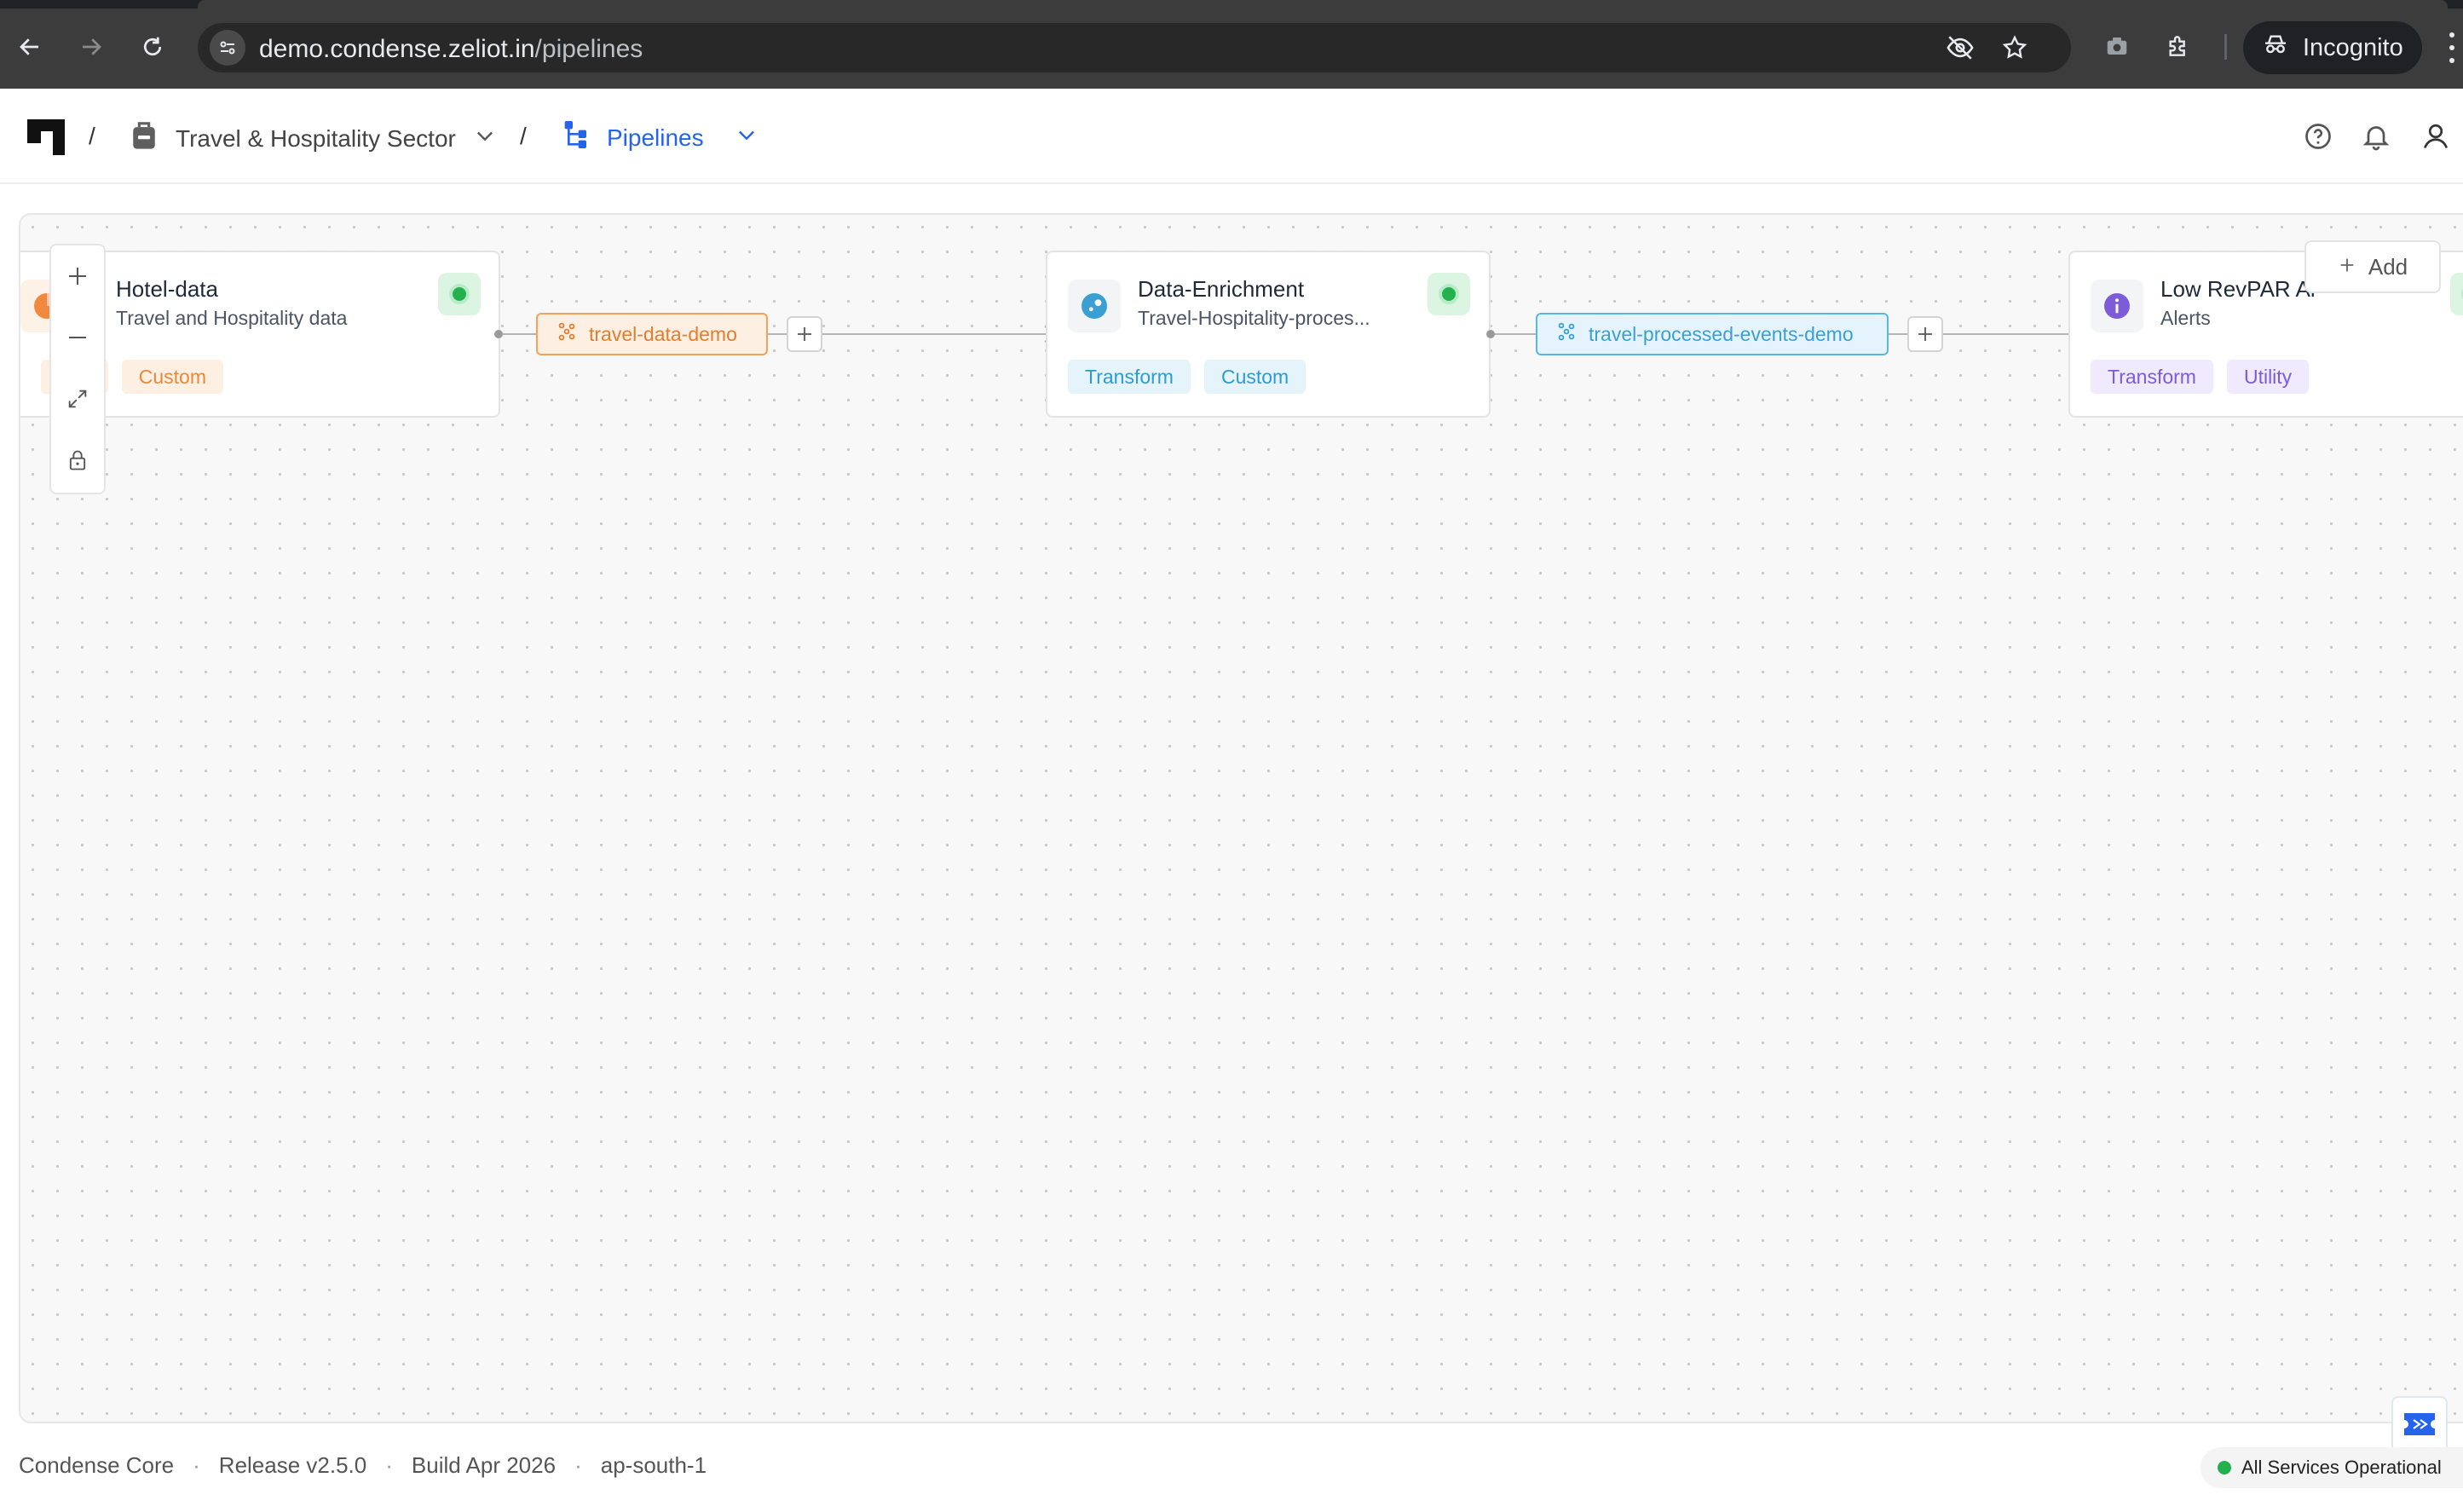  Describe the element at coordinates (2275, 48) in the screenshot. I see `incognito-icon` at that location.